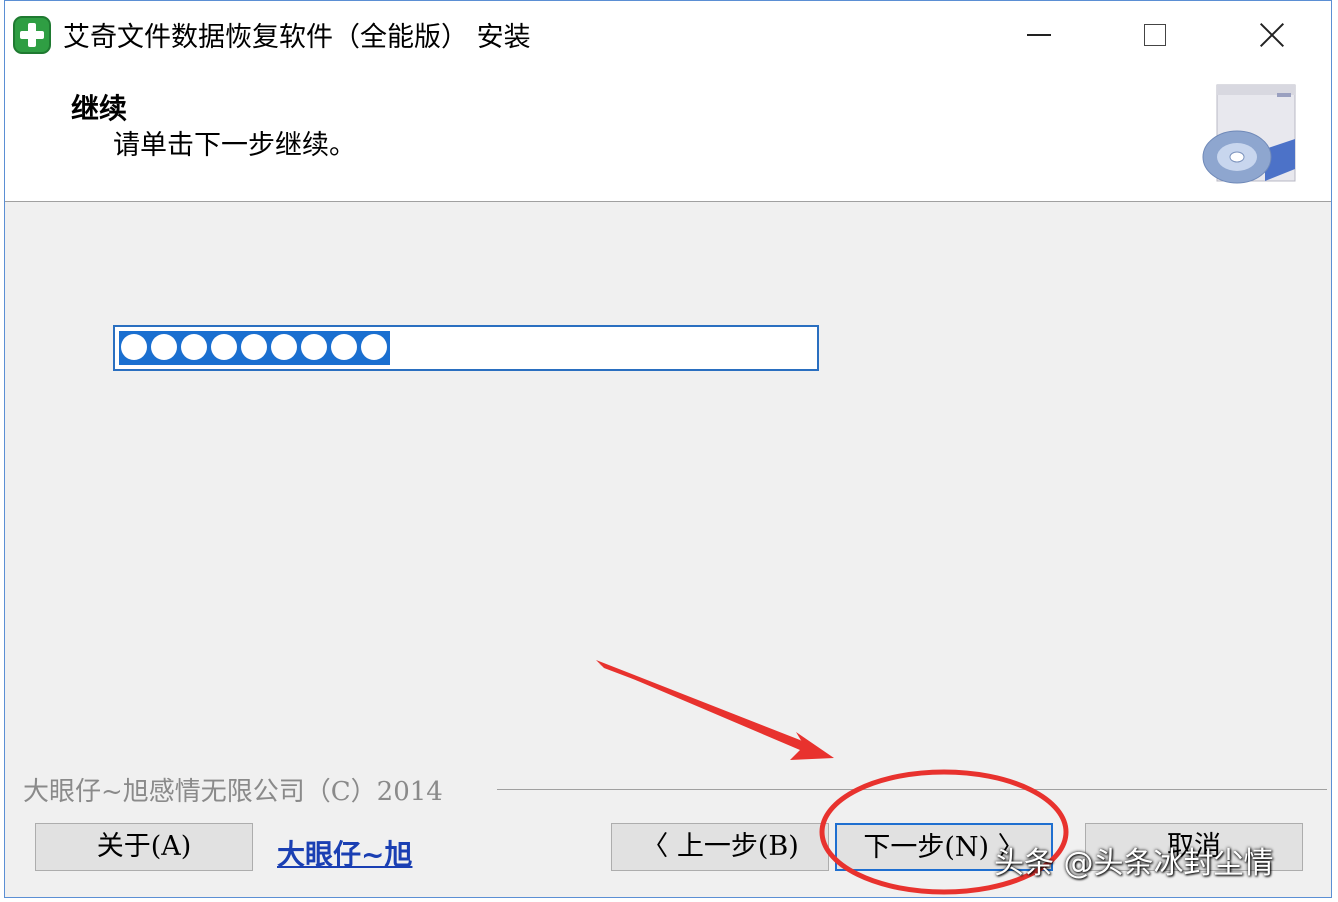  Describe the element at coordinates (703, 703) in the screenshot. I see `annotation-arrow-shaft` at that location.